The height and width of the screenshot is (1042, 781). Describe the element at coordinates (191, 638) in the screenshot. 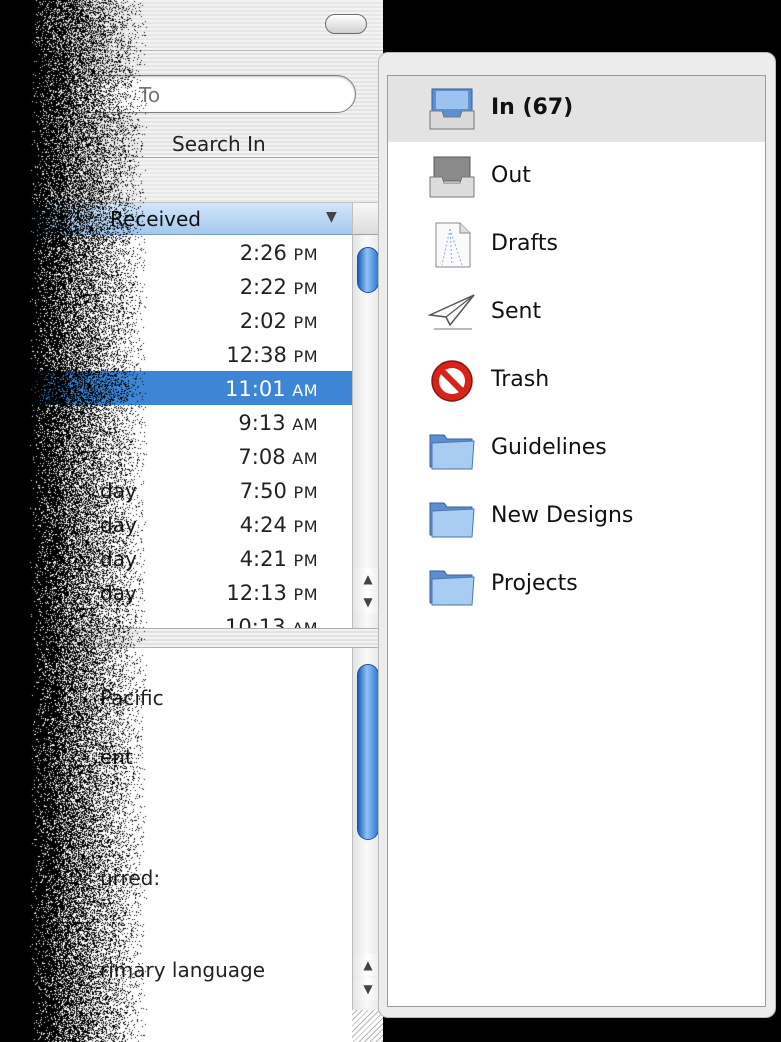

I see `pane-splitter` at that location.